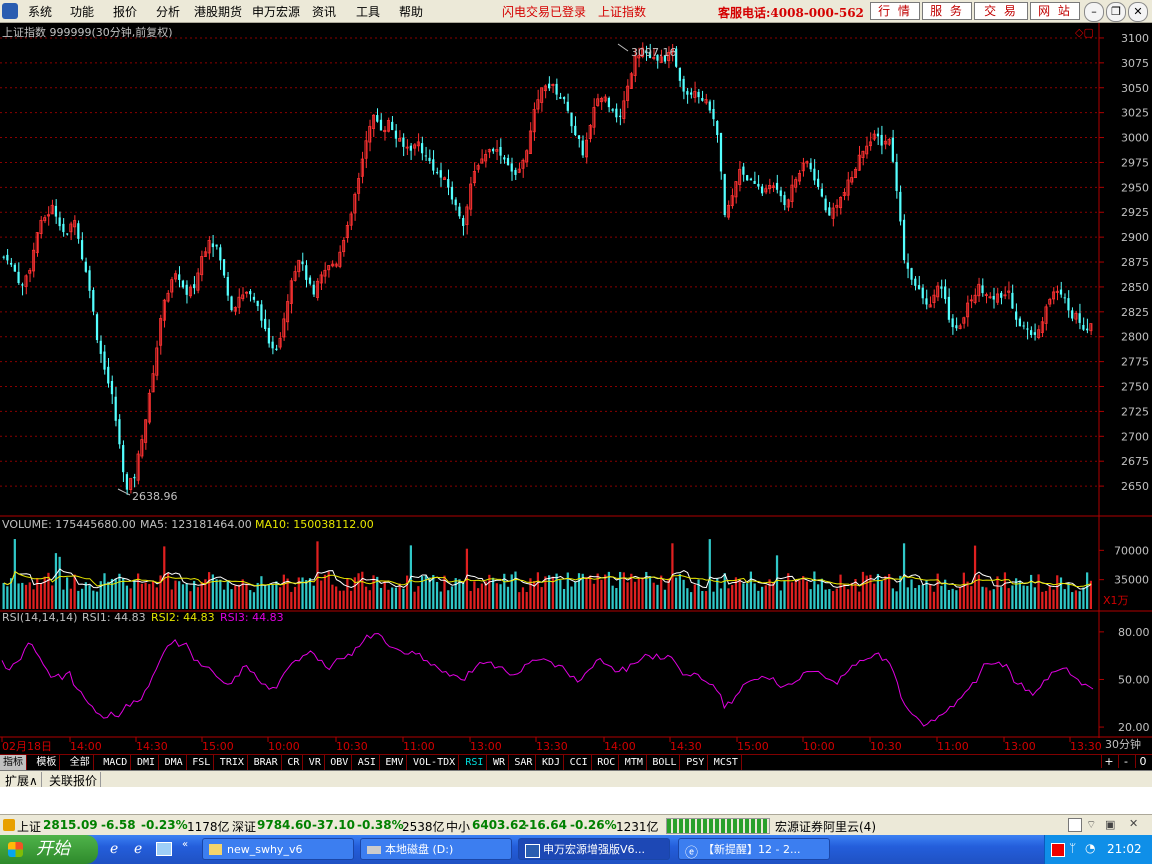  I want to click on indicator-tab: KDJ, so click(552, 762).